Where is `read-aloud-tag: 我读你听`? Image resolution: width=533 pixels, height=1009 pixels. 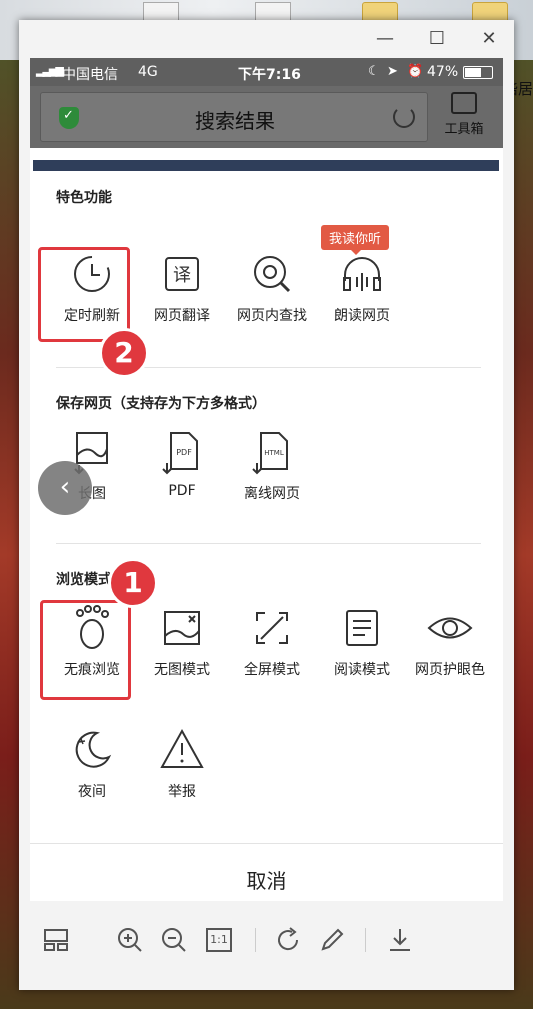 read-aloud-tag: 我读你听 is located at coordinates (355, 240).